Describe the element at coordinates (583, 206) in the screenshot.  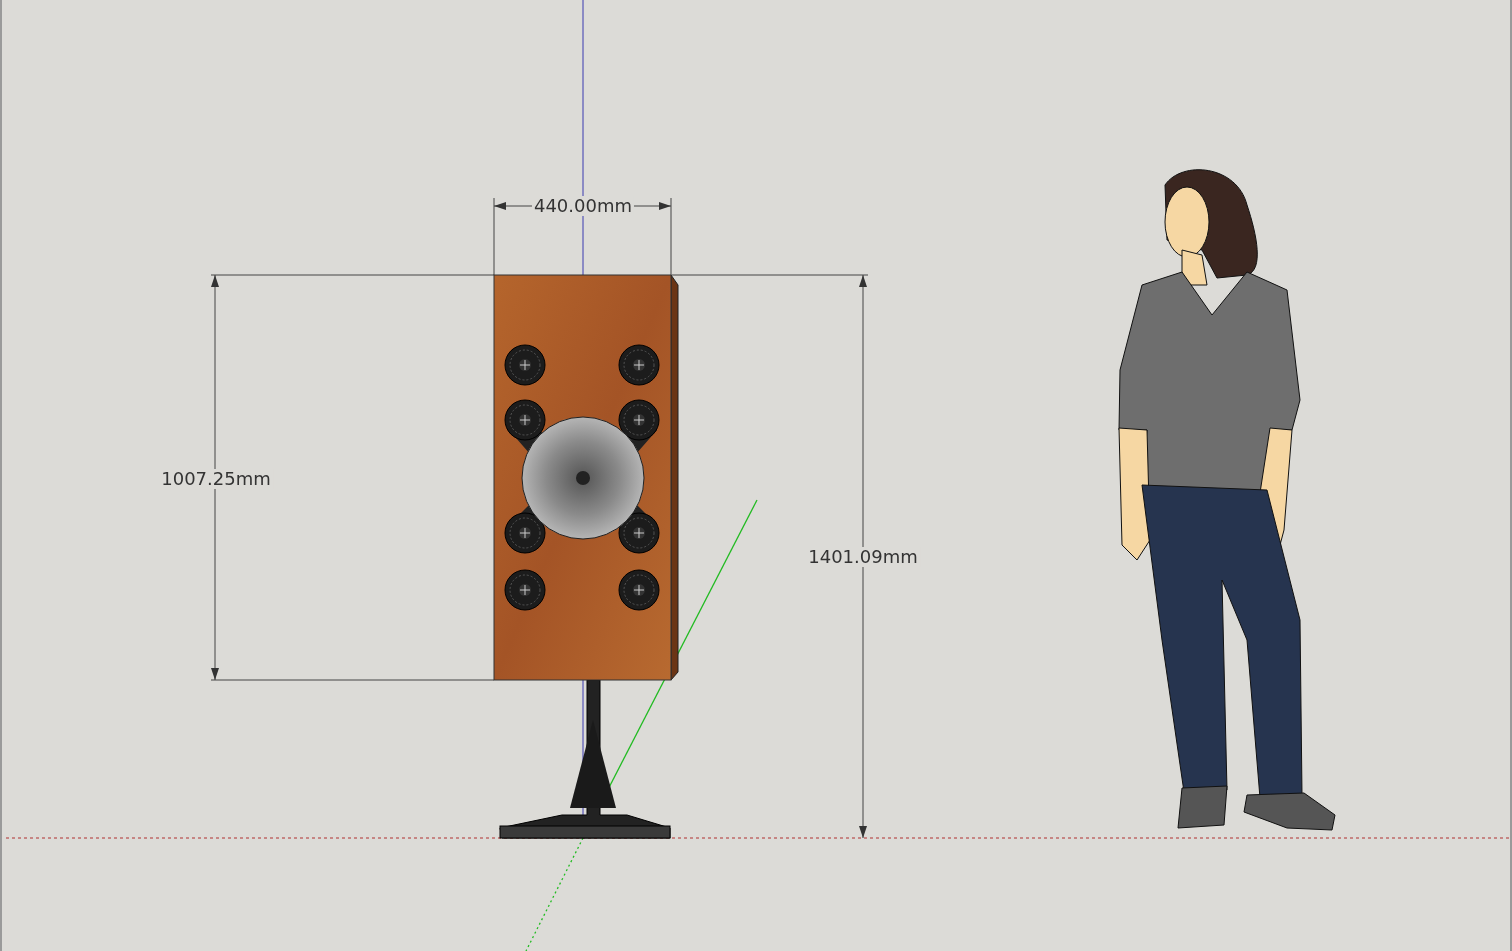
I see `dimension-label: 440.00mm` at that location.